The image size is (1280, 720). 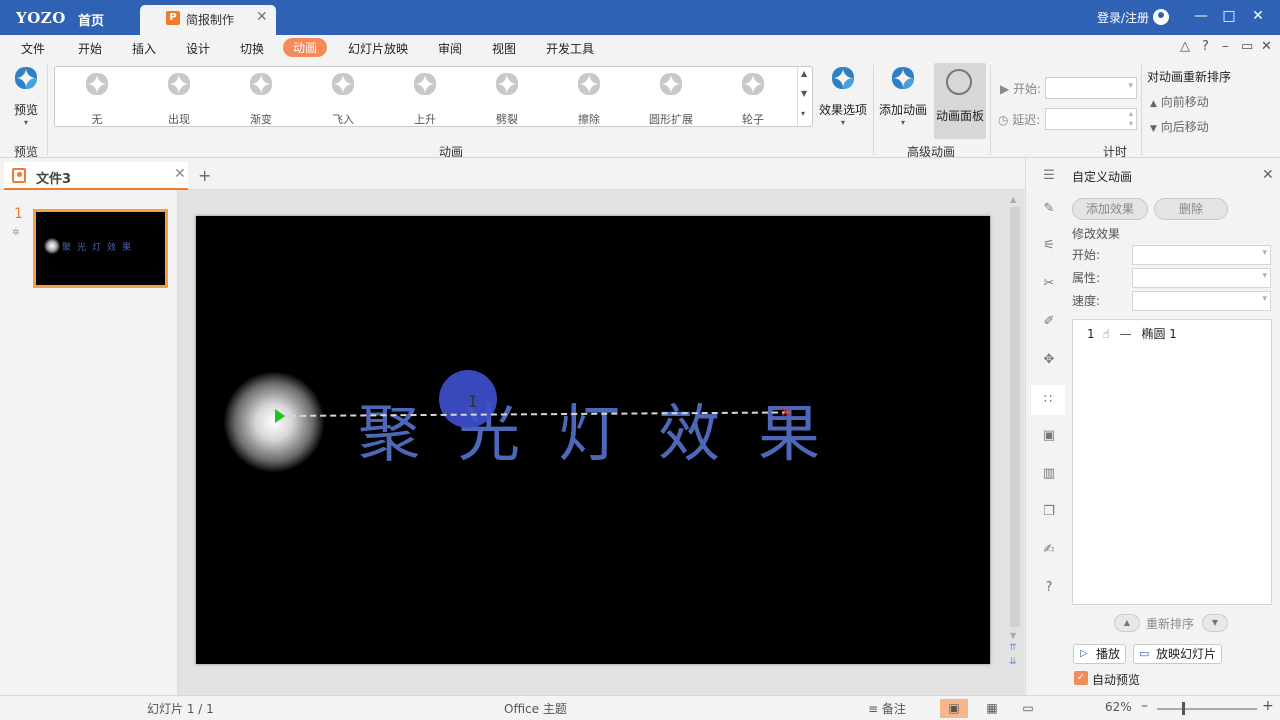 What do you see at coordinates (1201, 301) in the screenshot?
I see `speed-select` at bounding box center [1201, 301].